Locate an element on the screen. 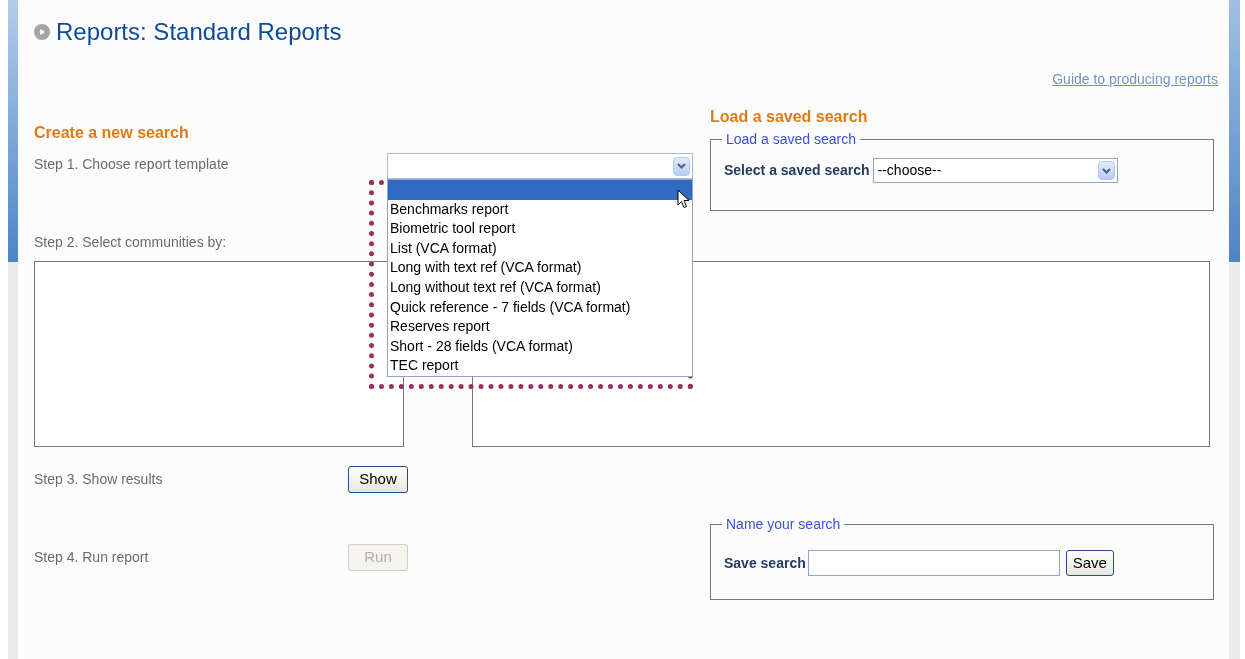  save-button: Save is located at coordinates (1089, 563).